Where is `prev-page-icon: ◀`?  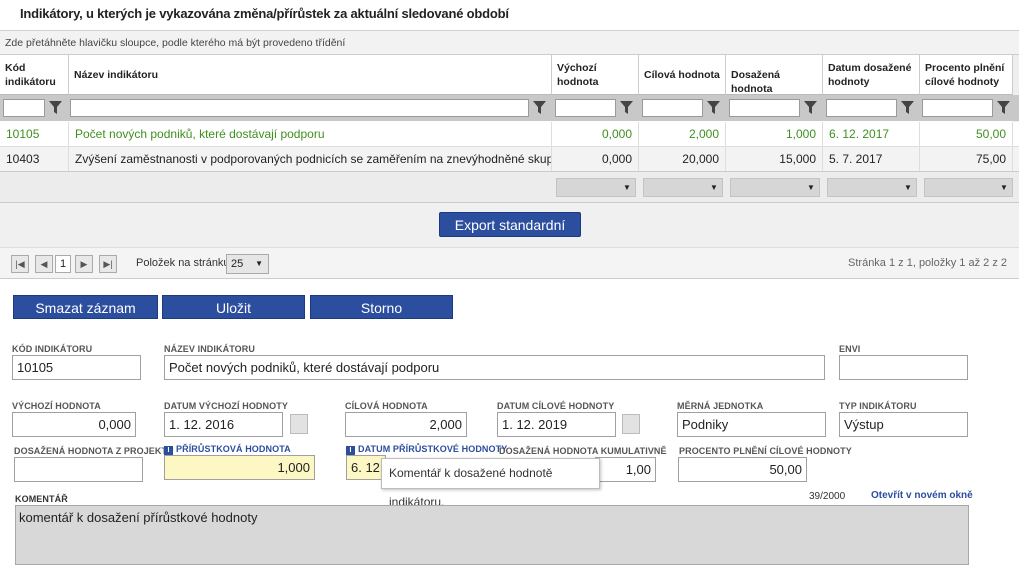
prev-page-icon: ◀ is located at coordinates (44, 264).